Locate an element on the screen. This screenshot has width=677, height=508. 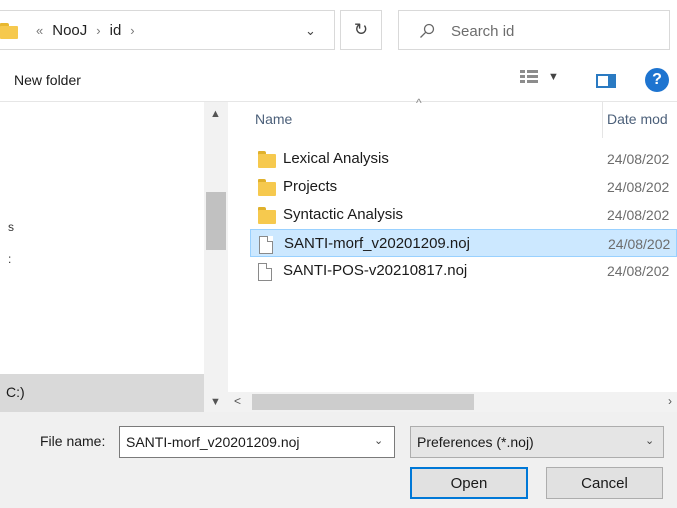
file-name: SANTI-morf_v20201209.noj is located at coordinates (377, 243).